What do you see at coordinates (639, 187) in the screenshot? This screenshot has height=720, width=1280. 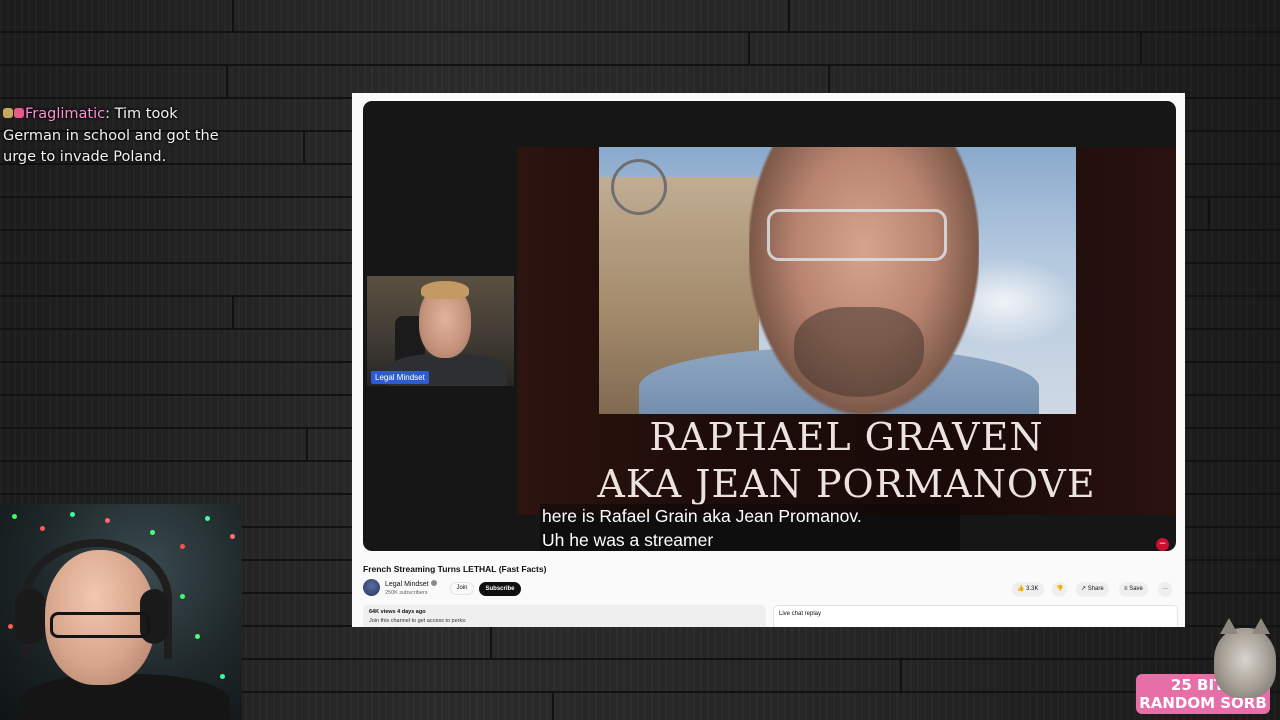 I see `ferris-wheel-icon` at bounding box center [639, 187].